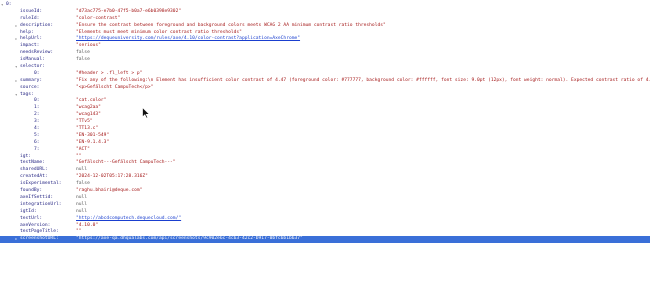 This screenshot has height=285, width=650. What do you see at coordinates (83, 60) in the screenshot?
I see `property-value: false` at bounding box center [83, 60].